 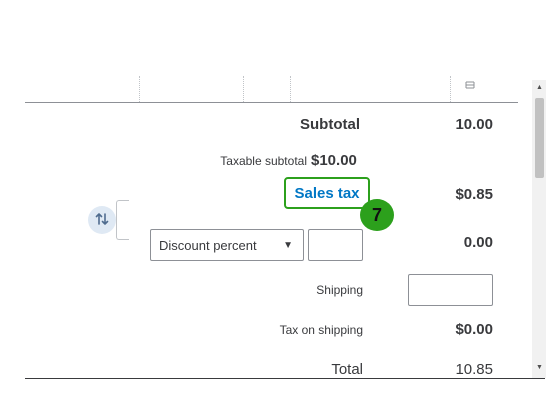 I want to click on scrollbar-thumb, so click(x=539, y=138).